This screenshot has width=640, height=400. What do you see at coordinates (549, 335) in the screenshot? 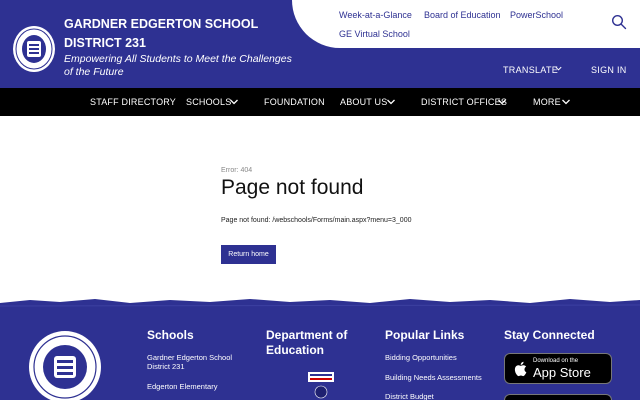
I see `footer-stay-connected-heading: Stay Connected` at bounding box center [549, 335].